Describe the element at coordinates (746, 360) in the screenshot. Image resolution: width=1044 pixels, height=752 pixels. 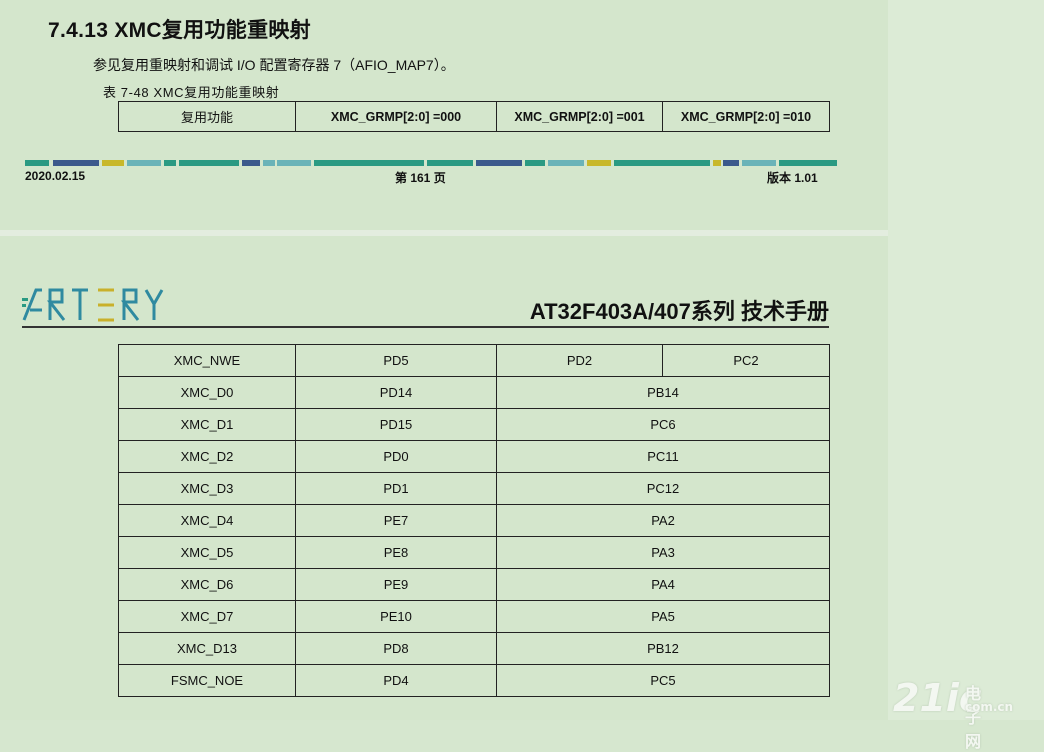
I see `table-cell: PC2` at that location.